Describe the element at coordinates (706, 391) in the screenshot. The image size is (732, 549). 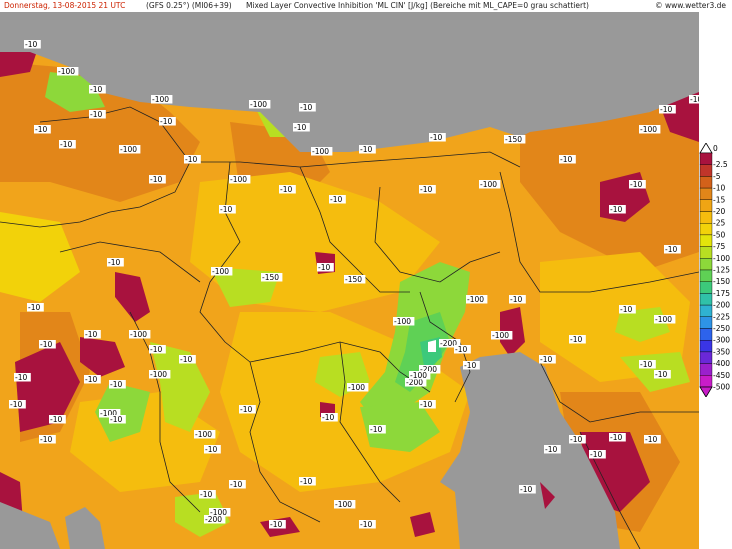
I see `legend-bottom-arrow` at that location.